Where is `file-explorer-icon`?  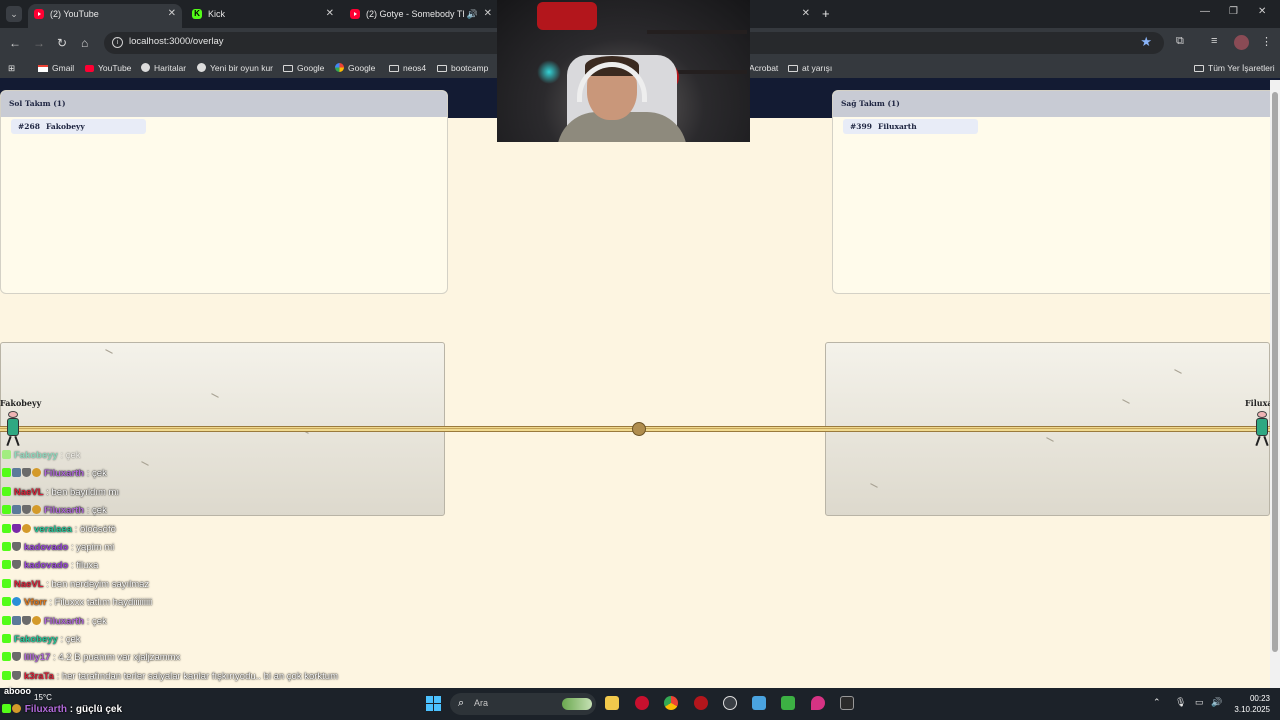 file-explorer-icon is located at coordinates (612, 703).